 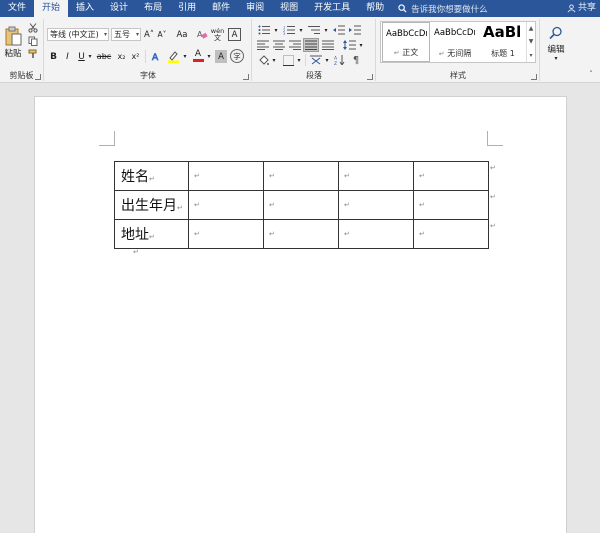 I want to click on character-border-button: A, so click(x=234, y=34).